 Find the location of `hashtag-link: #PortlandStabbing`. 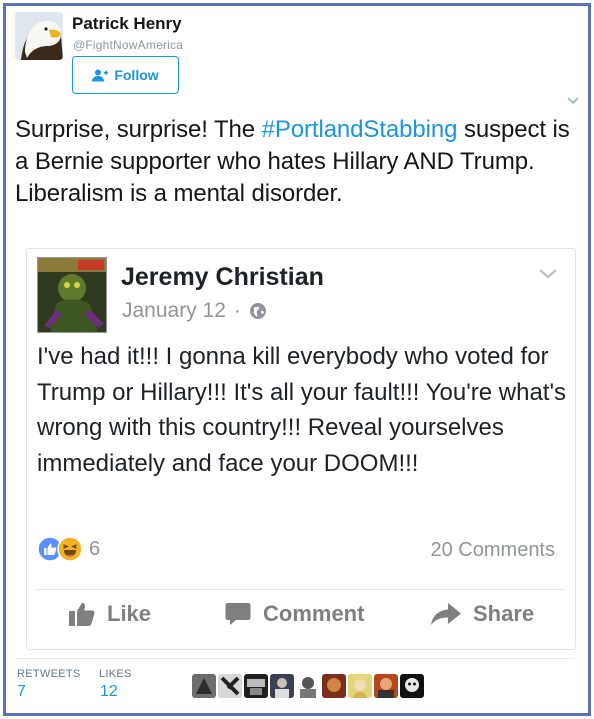

hashtag-link: #PortlandStabbing is located at coordinates (360, 129).